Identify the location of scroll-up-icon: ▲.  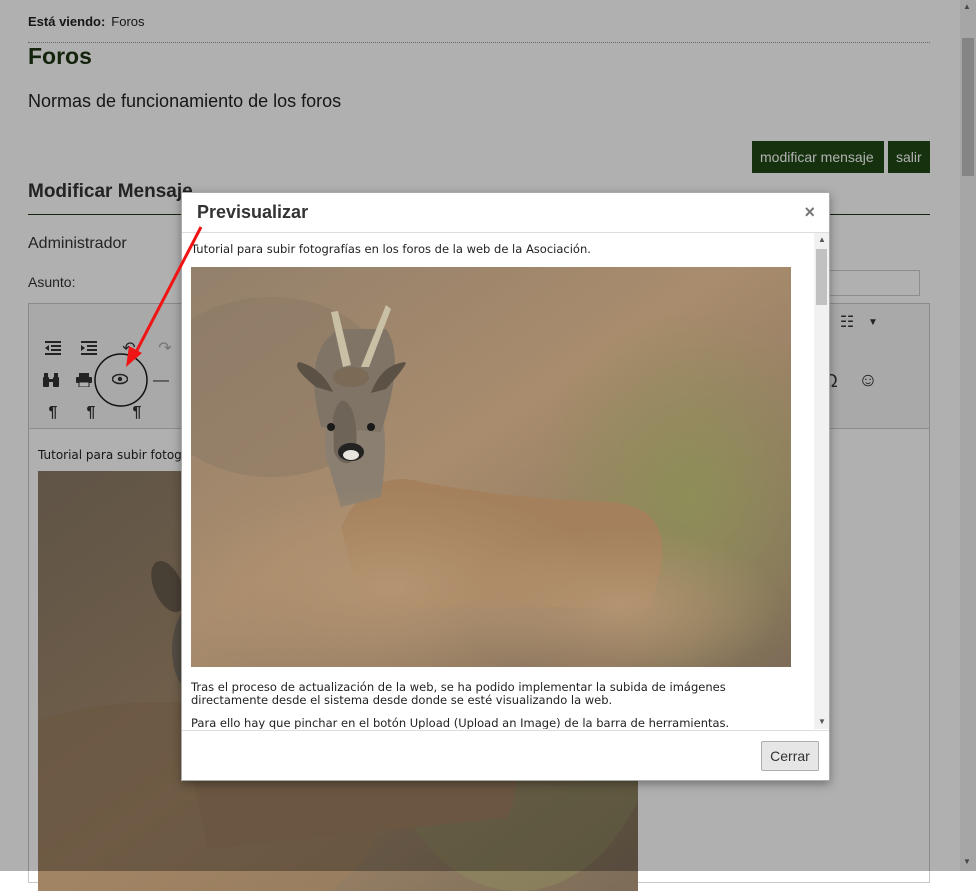
(822, 239).